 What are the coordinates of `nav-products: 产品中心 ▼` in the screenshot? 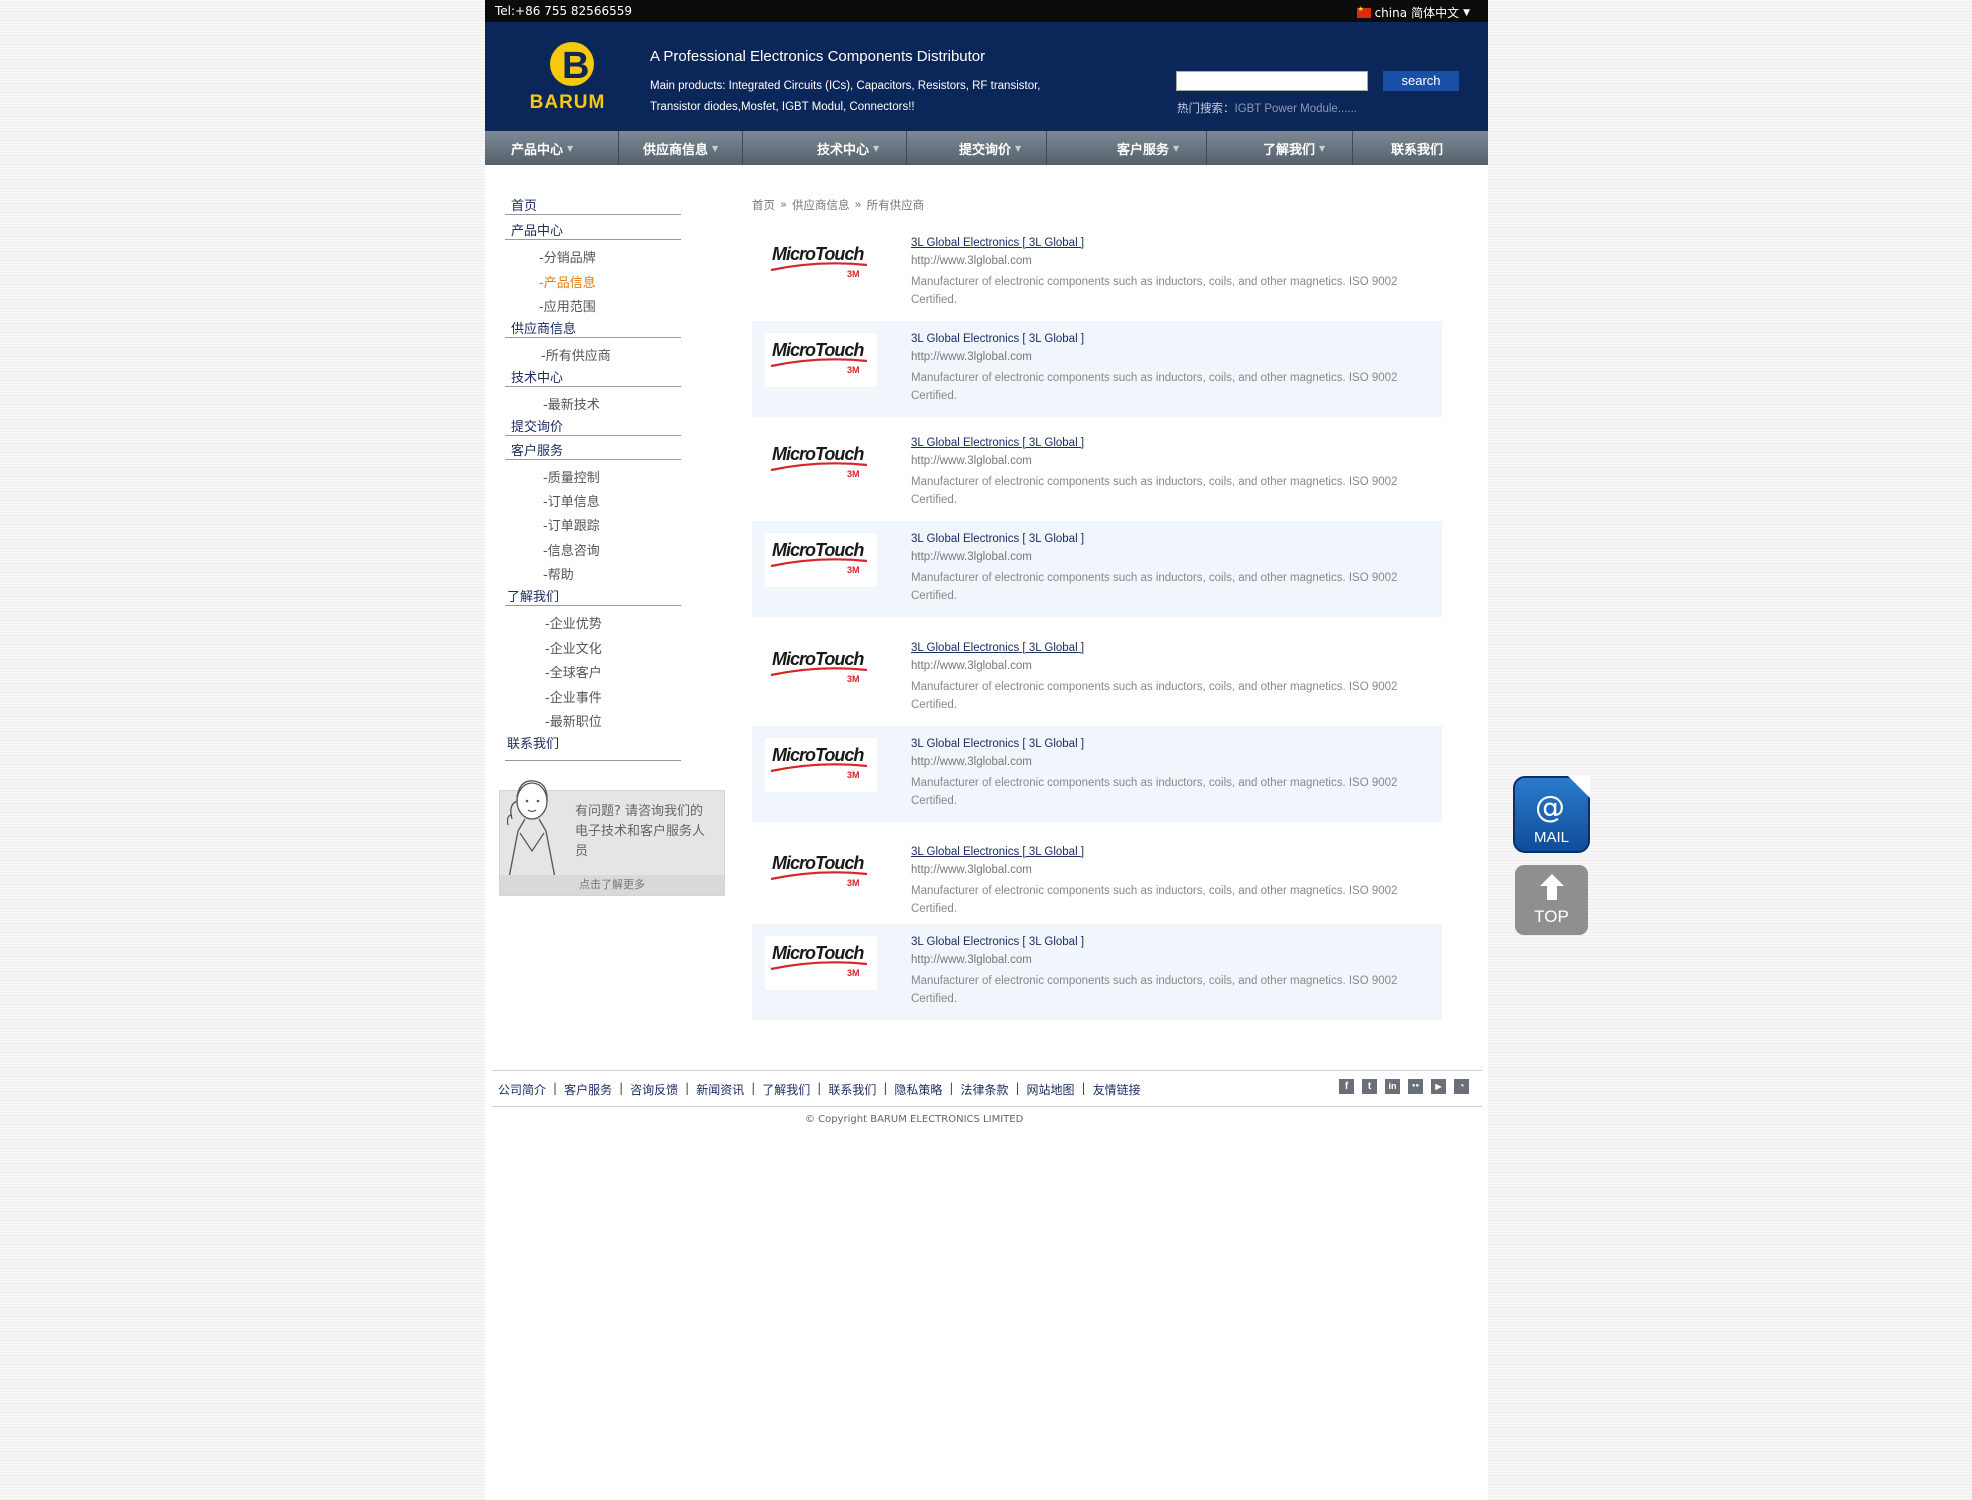 It's located at (552, 148).